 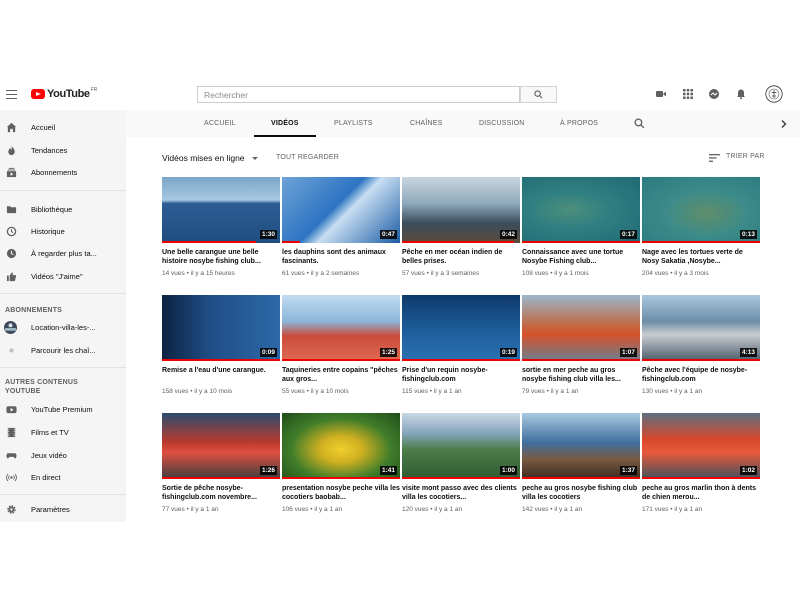 I want to click on tab-home: ACCUEIL, so click(x=220, y=123).